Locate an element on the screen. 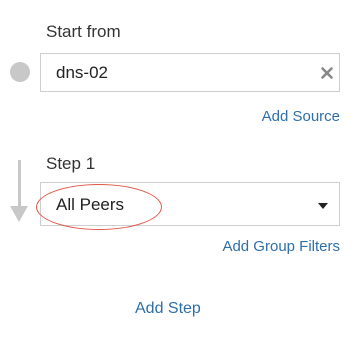 This screenshot has width=360, height=355. source-node-icon is located at coordinates (20, 72).